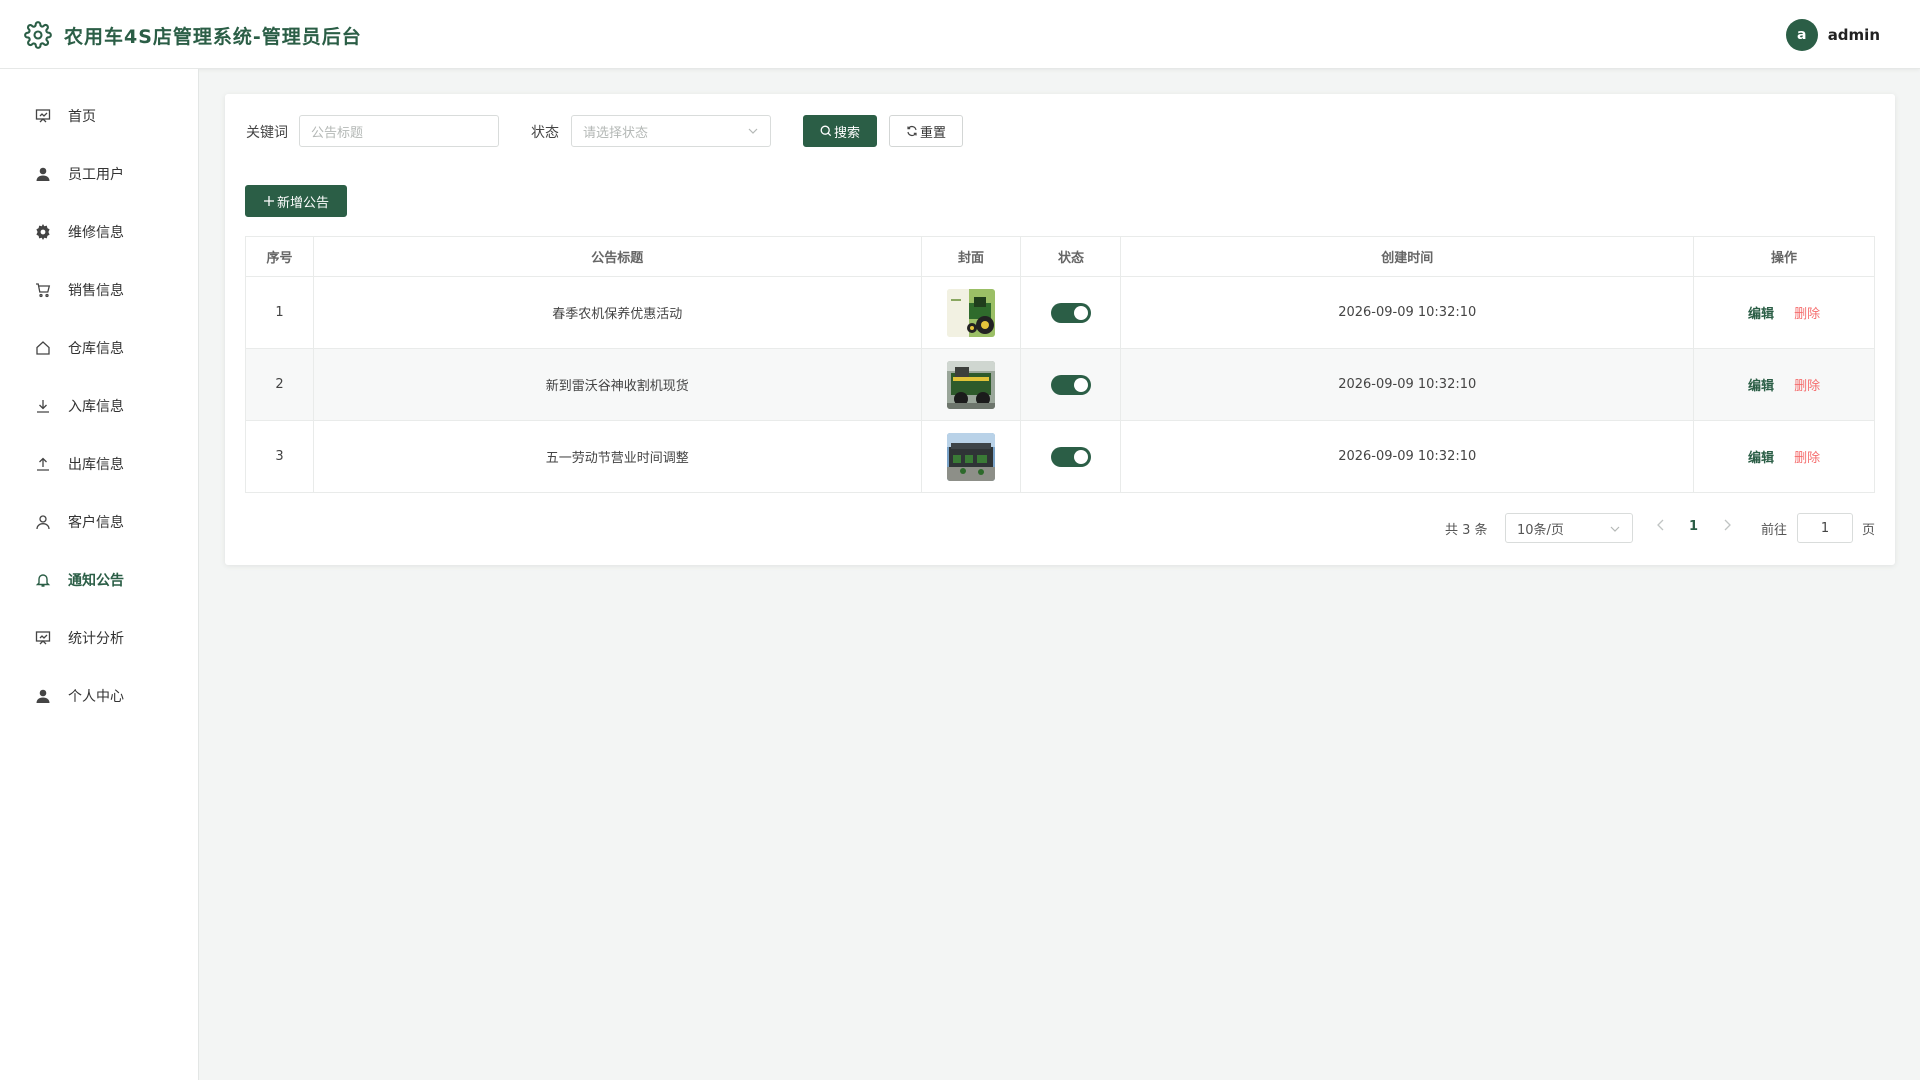 This screenshot has height=1080, width=1920. What do you see at coordinates (671, 131) in the screenshot?
I see `status-select: 请选择状态` at bounding box center [671, 131].